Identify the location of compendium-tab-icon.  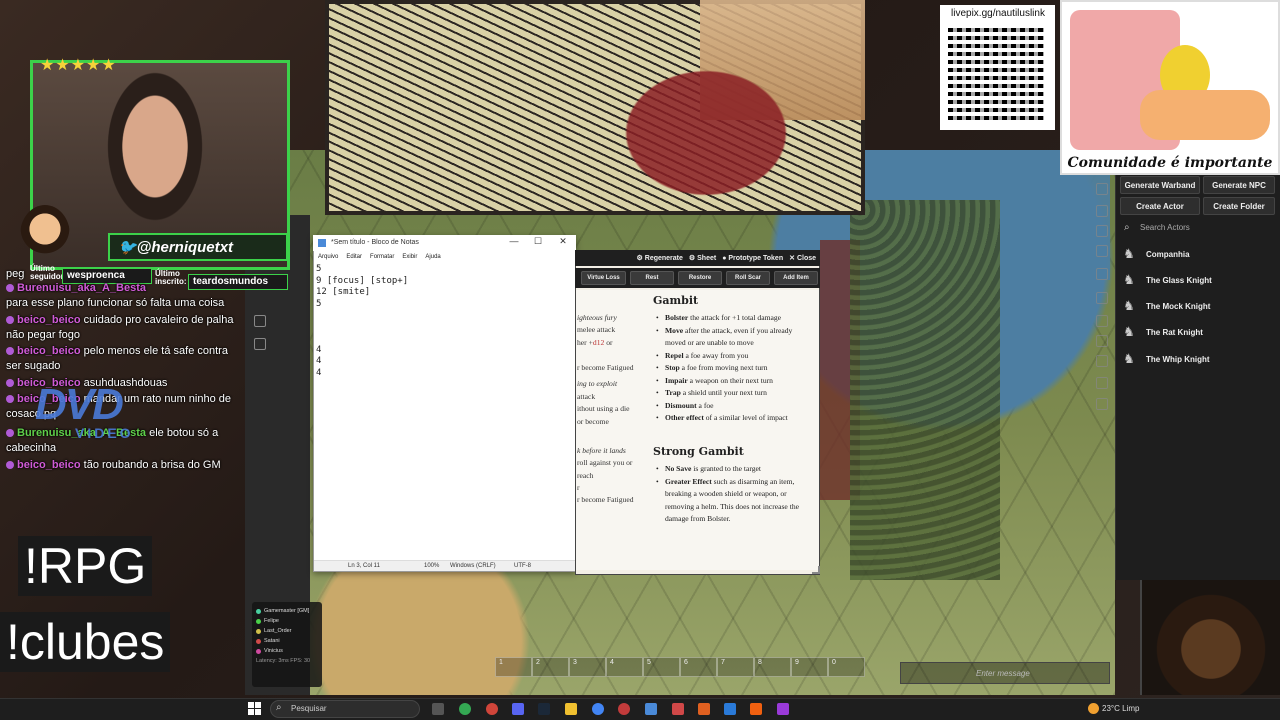
(1102, 383).